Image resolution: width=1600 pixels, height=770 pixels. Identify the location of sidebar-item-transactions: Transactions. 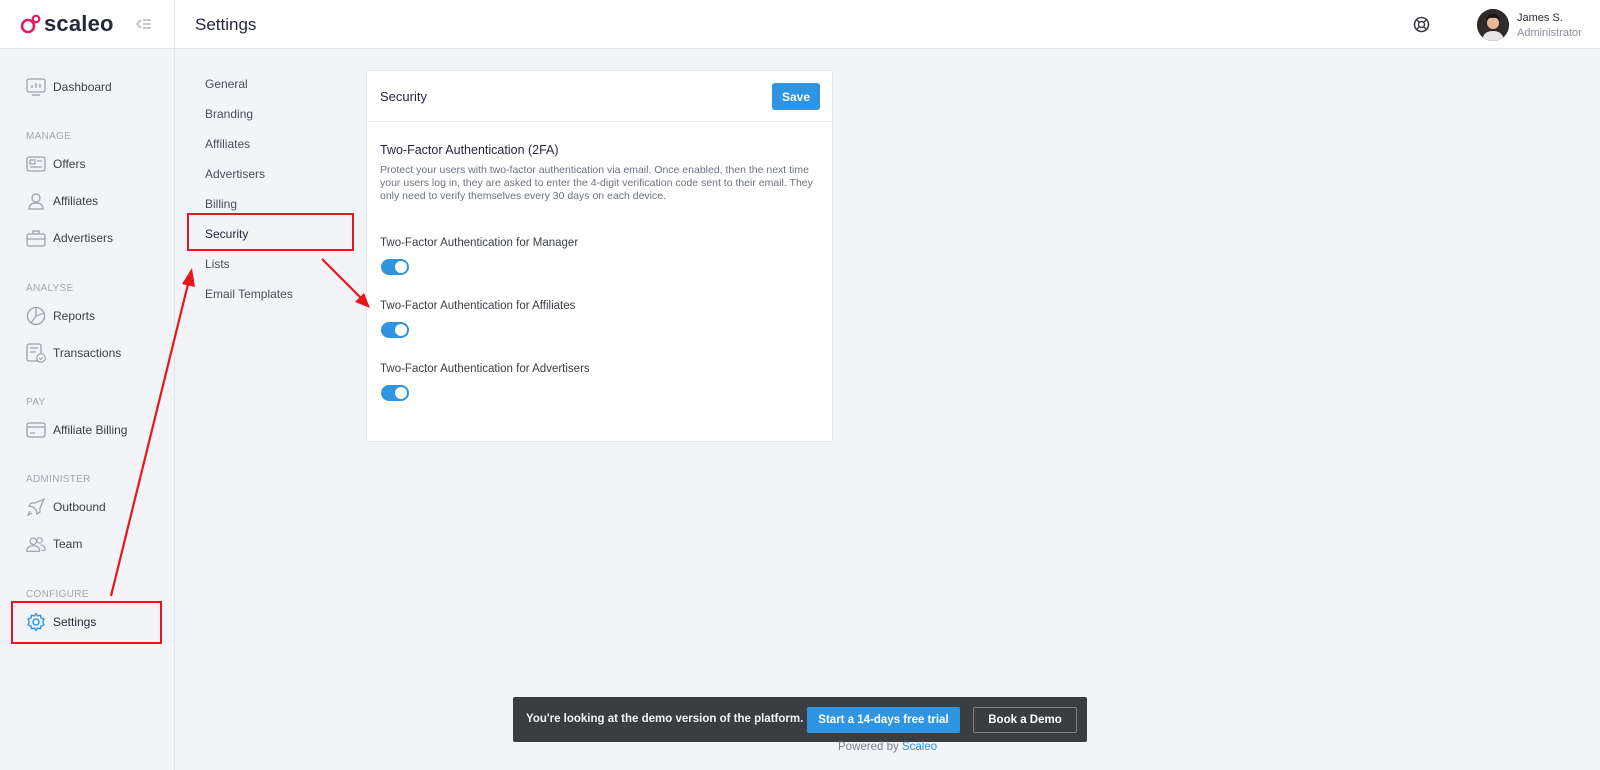
(73, 353).